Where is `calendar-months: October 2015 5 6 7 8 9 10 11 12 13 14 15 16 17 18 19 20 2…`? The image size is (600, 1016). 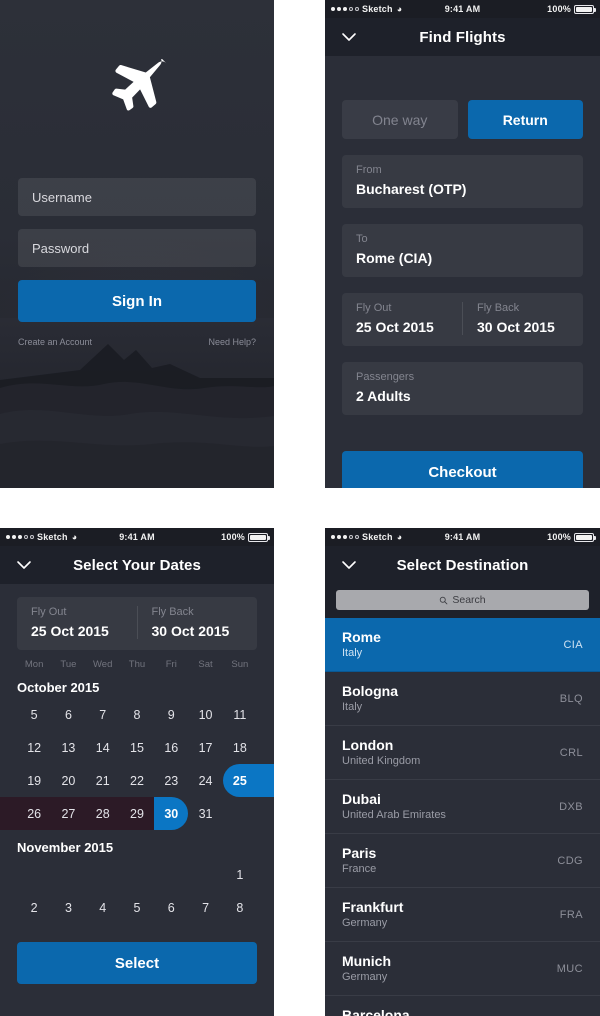
calendar-months: October 2015 5 6 7 8 9 10 11 12 13 14 15 16 17 18 19 20 2… is located at coordinates (137, 802).